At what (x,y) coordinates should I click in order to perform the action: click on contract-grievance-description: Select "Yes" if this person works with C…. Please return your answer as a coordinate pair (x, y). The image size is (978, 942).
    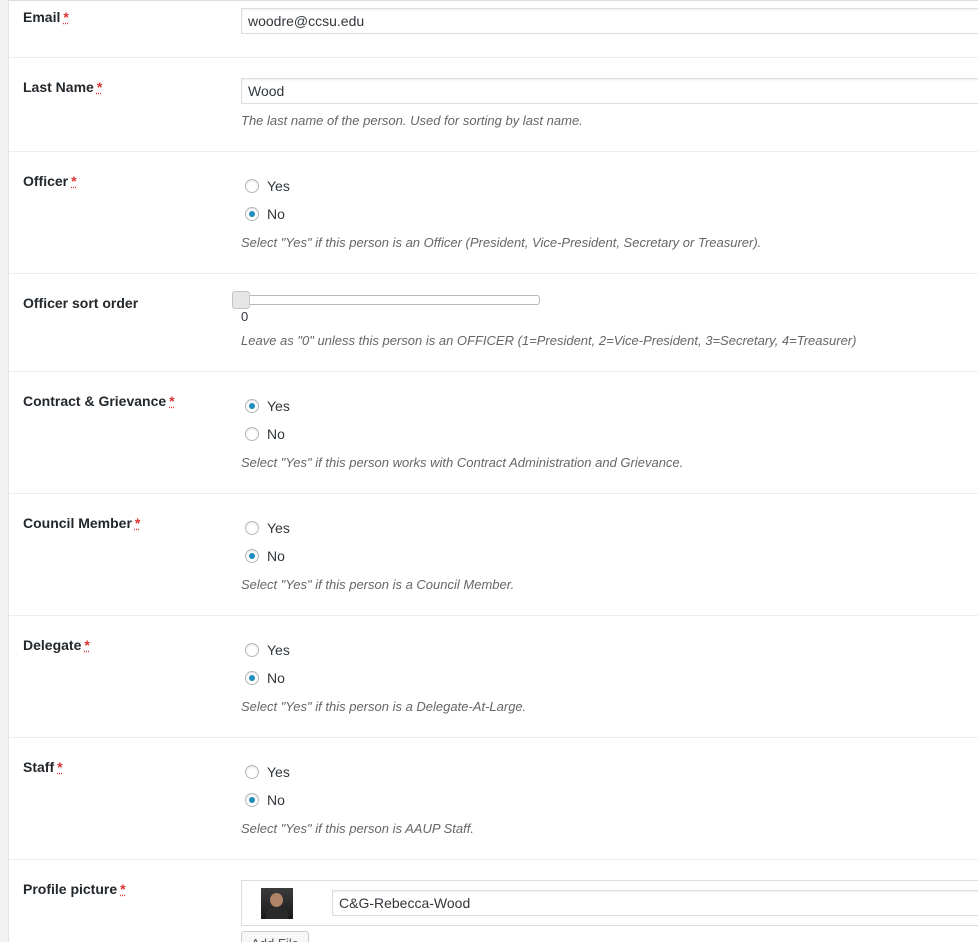
    Looking at the image, I should click on (462, 462).